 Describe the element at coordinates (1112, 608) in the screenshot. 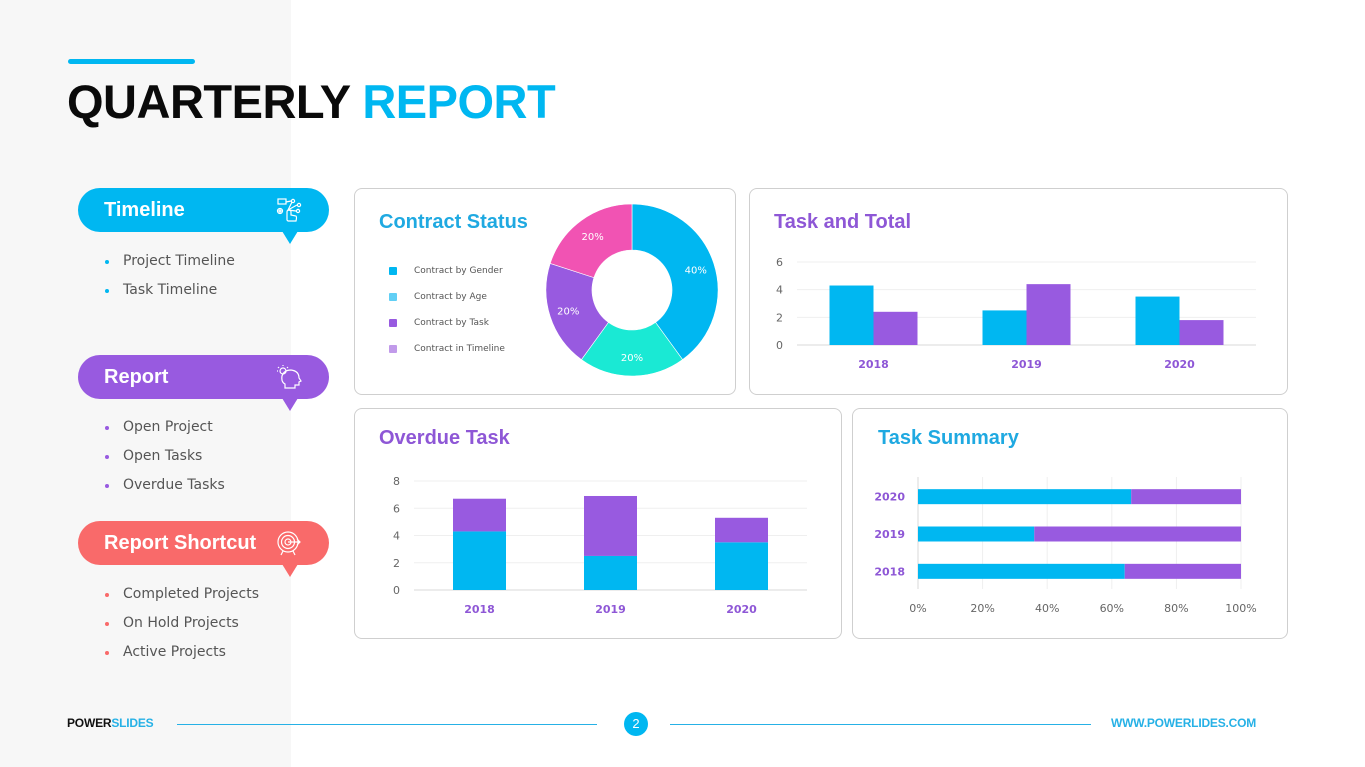

I see `x-tick-label: 60%` at that location.